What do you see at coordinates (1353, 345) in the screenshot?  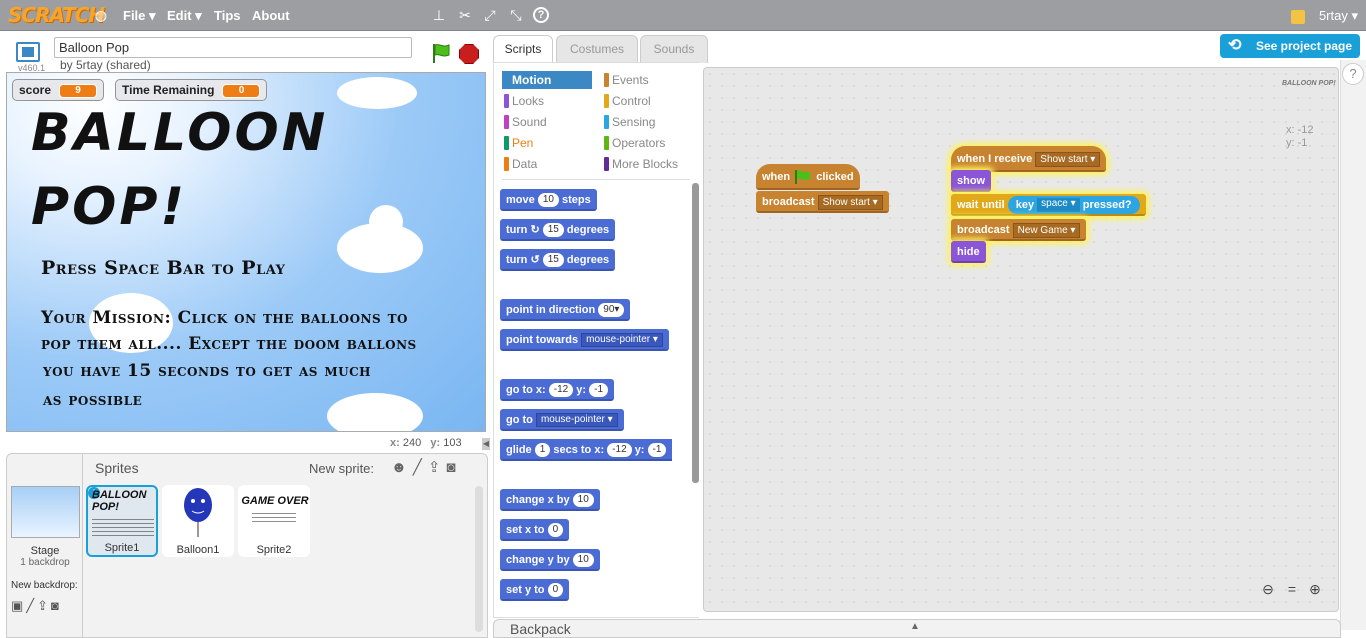 I see `help-sidebar` at bounding box center [1353, 345].